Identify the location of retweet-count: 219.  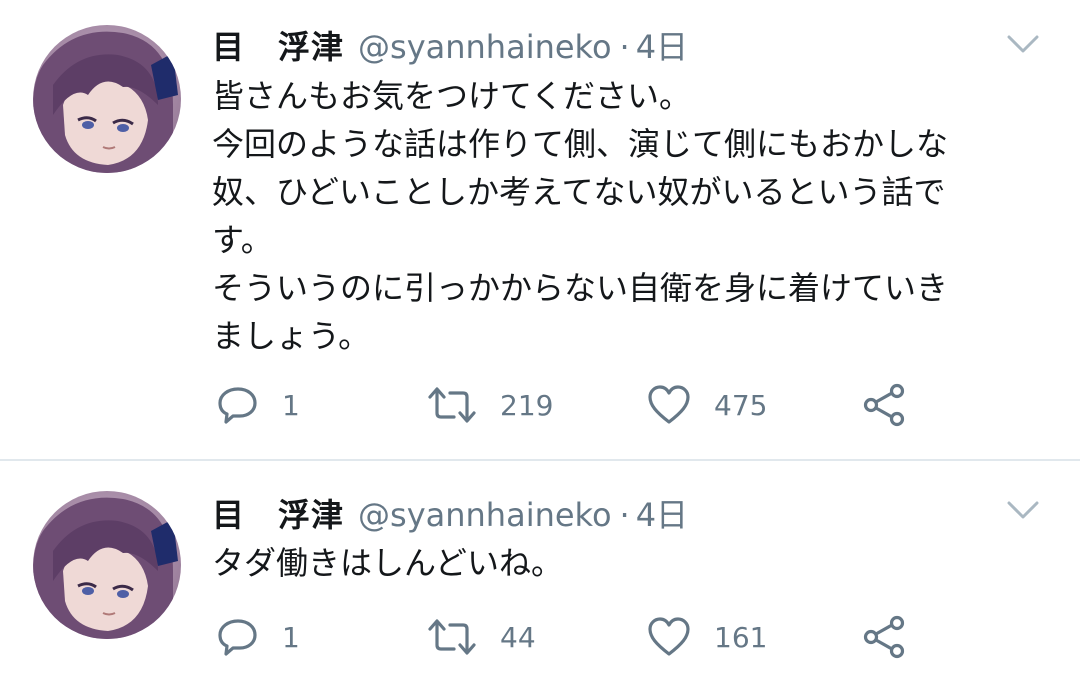
(527, 405).